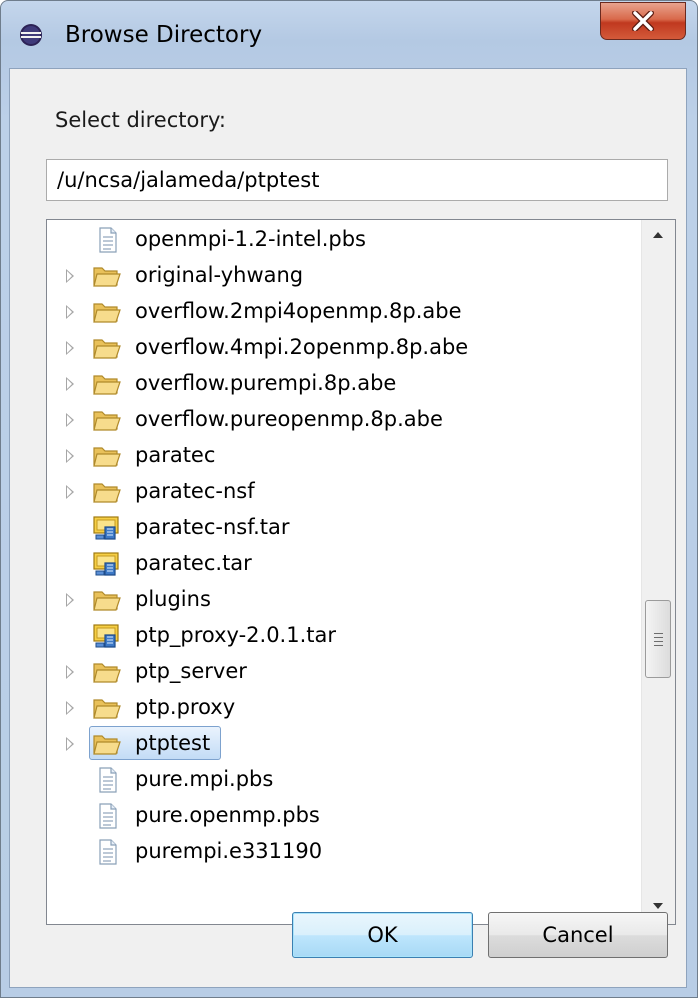 This screenshot has width=698, height=998. Describe the element at coordinates (337, 816) in the screenshot. I see `tree-item: pure.openmp.pbs` at that location.